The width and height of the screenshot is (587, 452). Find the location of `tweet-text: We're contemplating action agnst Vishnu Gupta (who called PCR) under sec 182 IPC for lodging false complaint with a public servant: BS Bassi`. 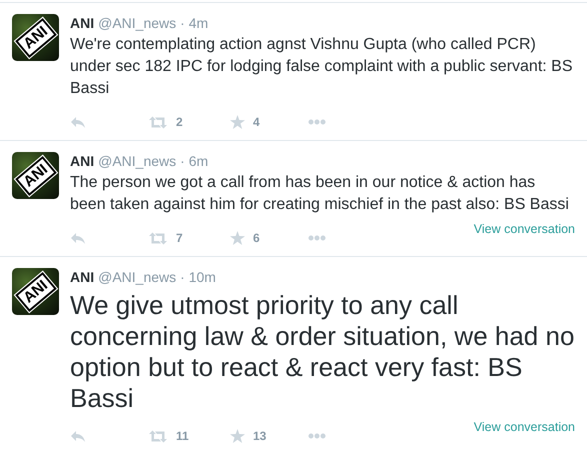

tweet-text: We're contemplating action agnst Vishnu Gupta (who called PCR) under sec 182 IPC for lodging false complaint with a public servant: BS Bassi is located at coordinates (322, 67).